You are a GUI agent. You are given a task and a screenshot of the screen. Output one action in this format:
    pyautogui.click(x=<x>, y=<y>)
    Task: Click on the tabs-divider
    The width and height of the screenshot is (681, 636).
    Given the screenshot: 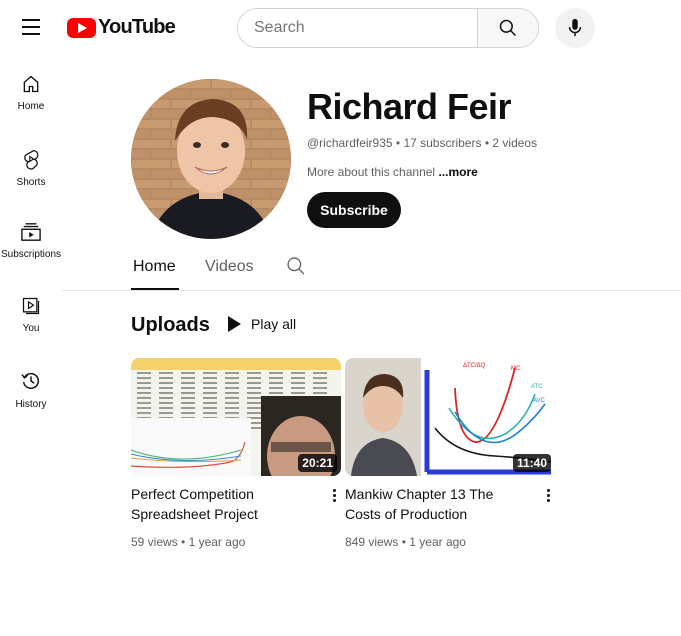 What is the action you would take?
    pyautogui.click(x=371, y=290)
    